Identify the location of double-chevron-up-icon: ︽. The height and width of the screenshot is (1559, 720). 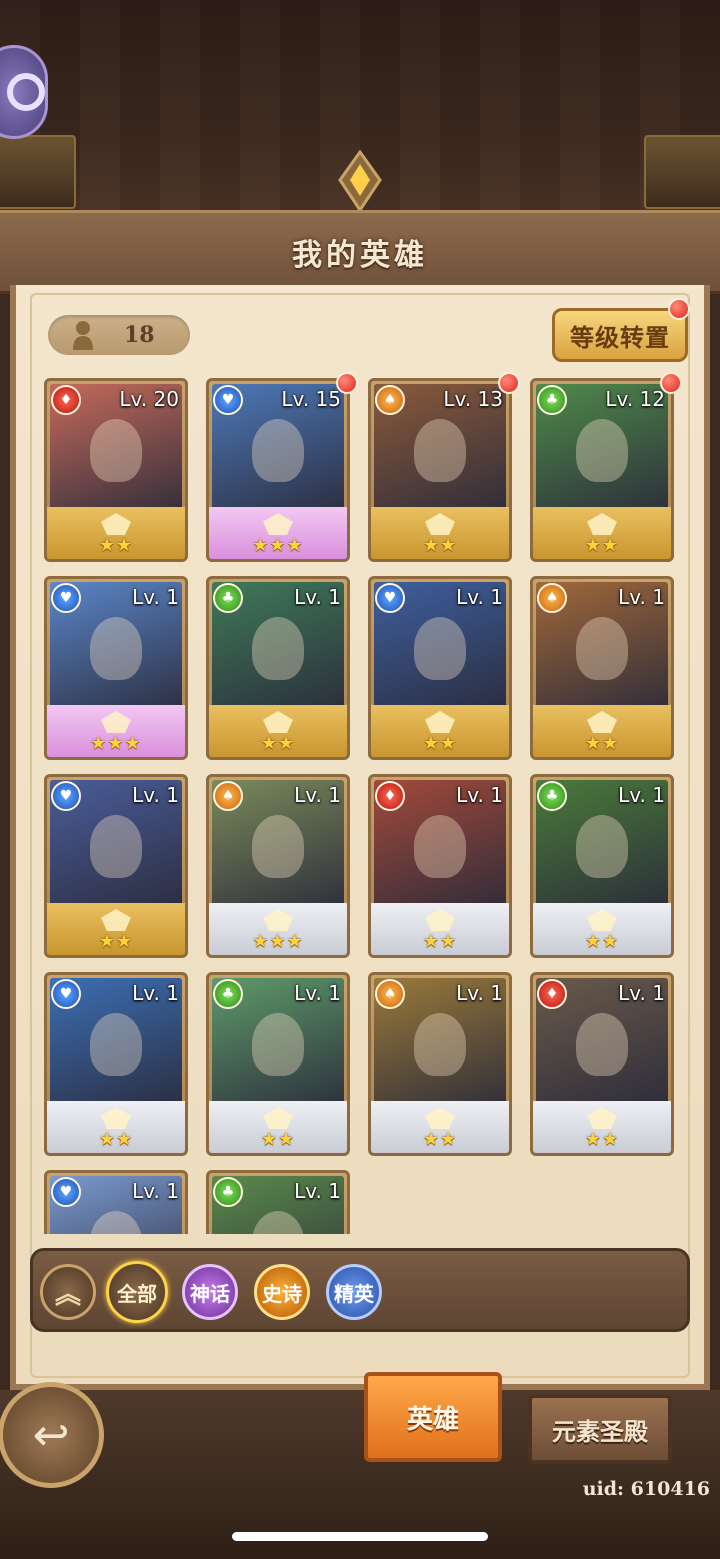
(67, 1294).